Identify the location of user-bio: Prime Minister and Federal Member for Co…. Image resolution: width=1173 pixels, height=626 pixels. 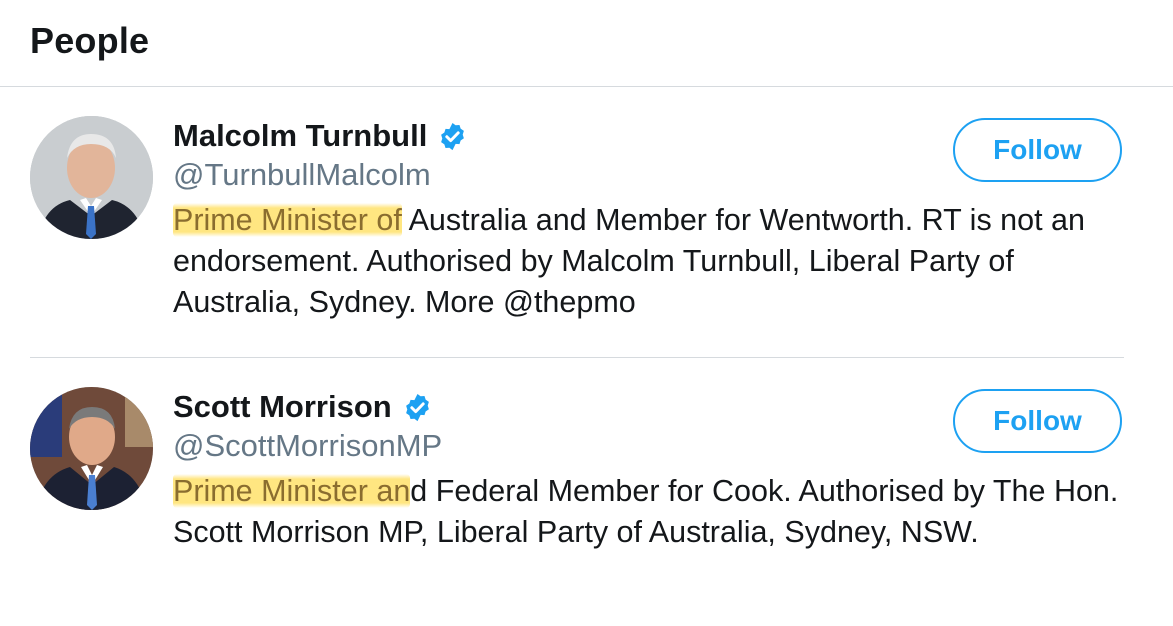
(653, 512).